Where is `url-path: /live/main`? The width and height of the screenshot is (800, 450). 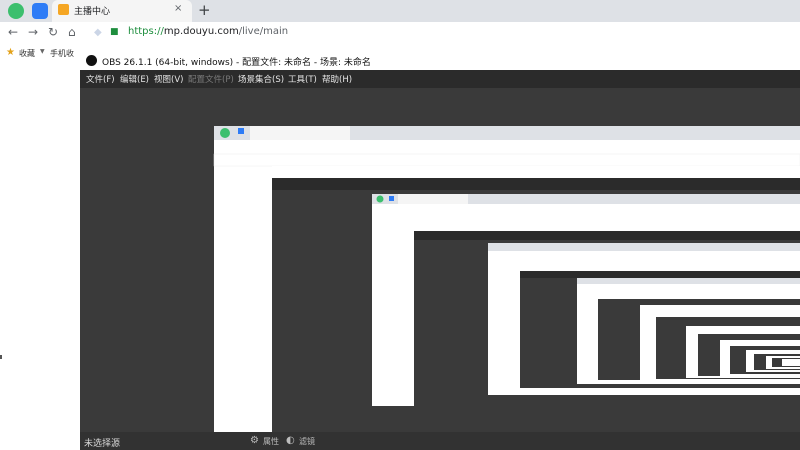 url-path: /live/main is located at coordinates (263, 31).